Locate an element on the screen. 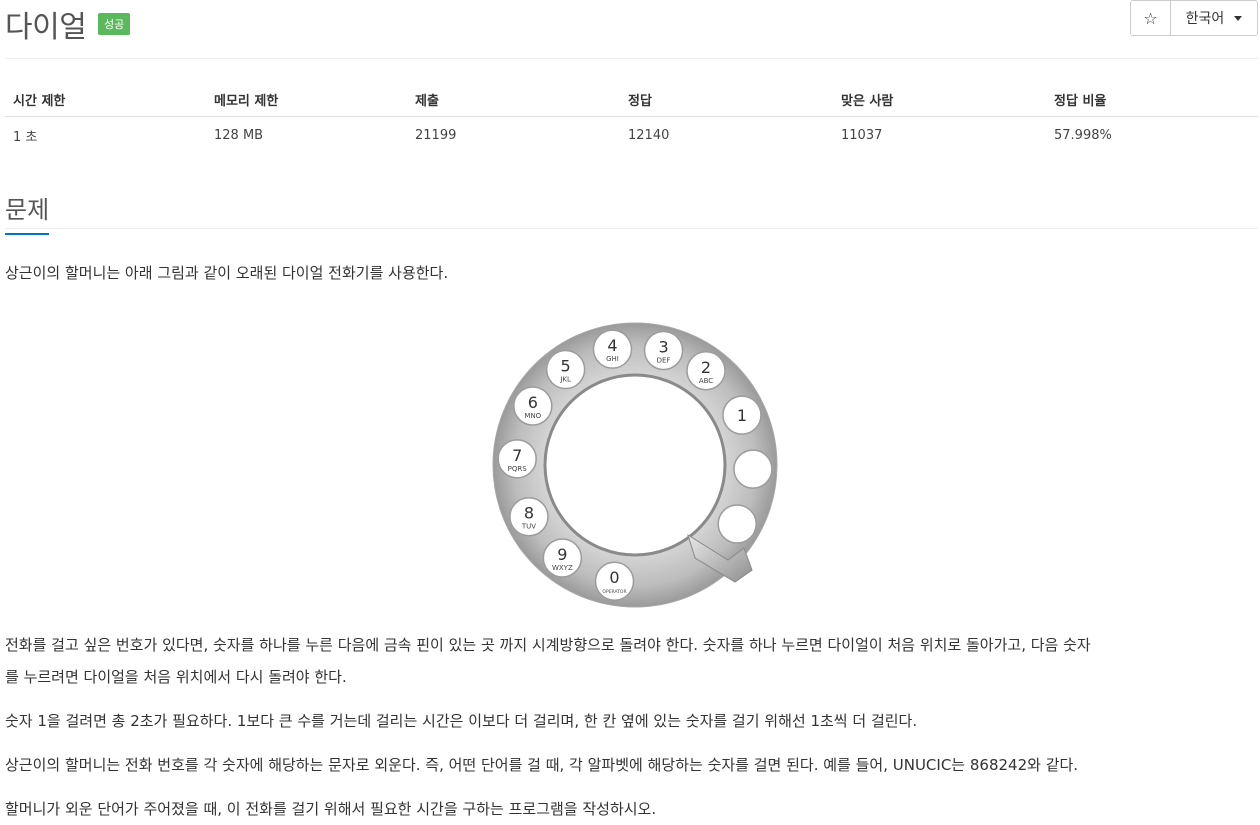  header-submissions: 제출 is located at coordinates (513, 99).